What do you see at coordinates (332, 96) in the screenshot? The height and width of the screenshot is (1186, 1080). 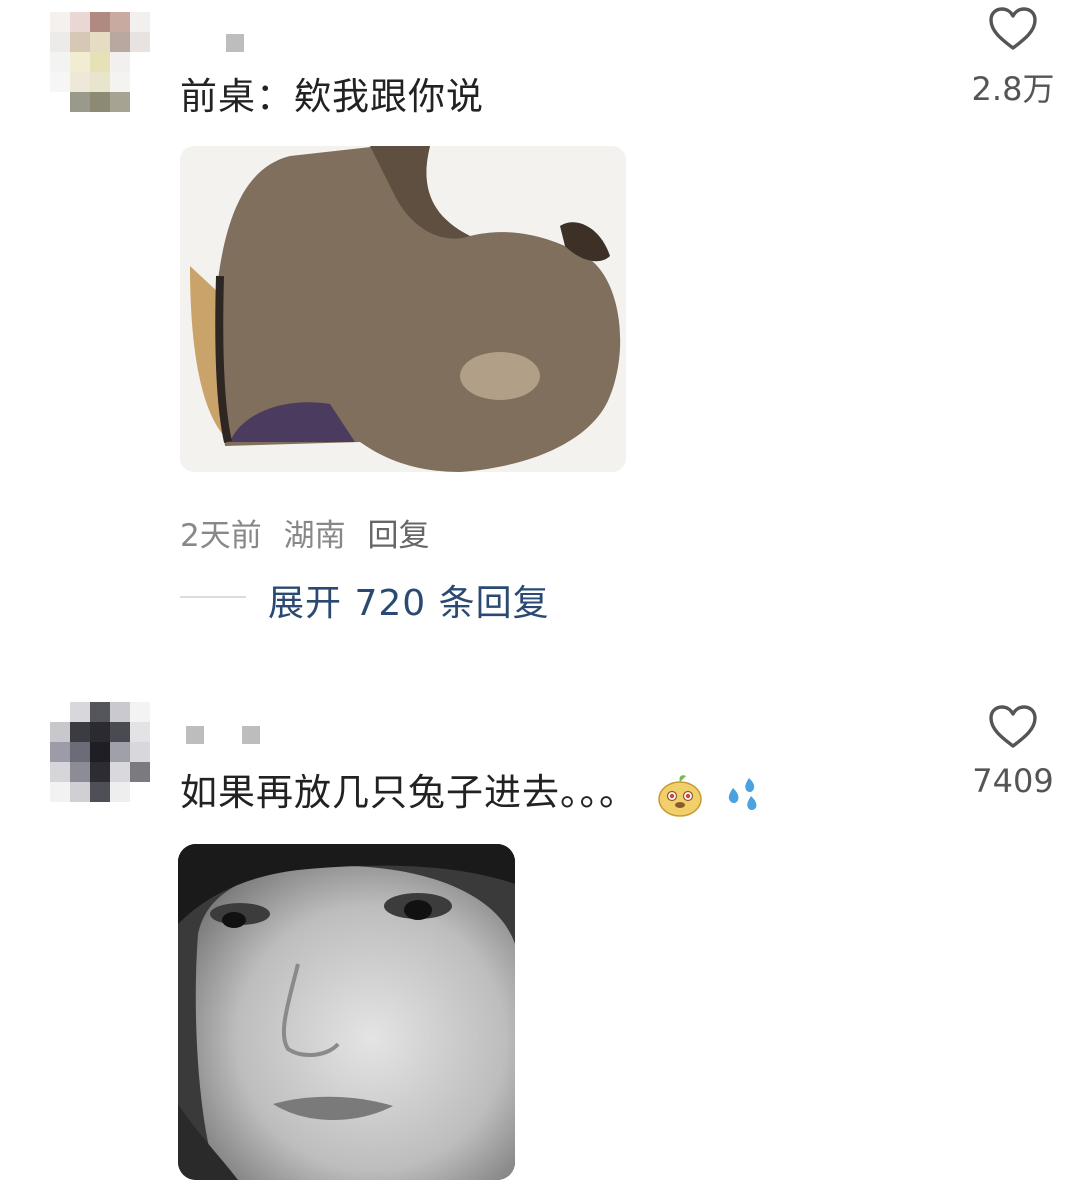 I see `comment-text: 前桌：欸我跟你说` at bounding box center [332, 96].